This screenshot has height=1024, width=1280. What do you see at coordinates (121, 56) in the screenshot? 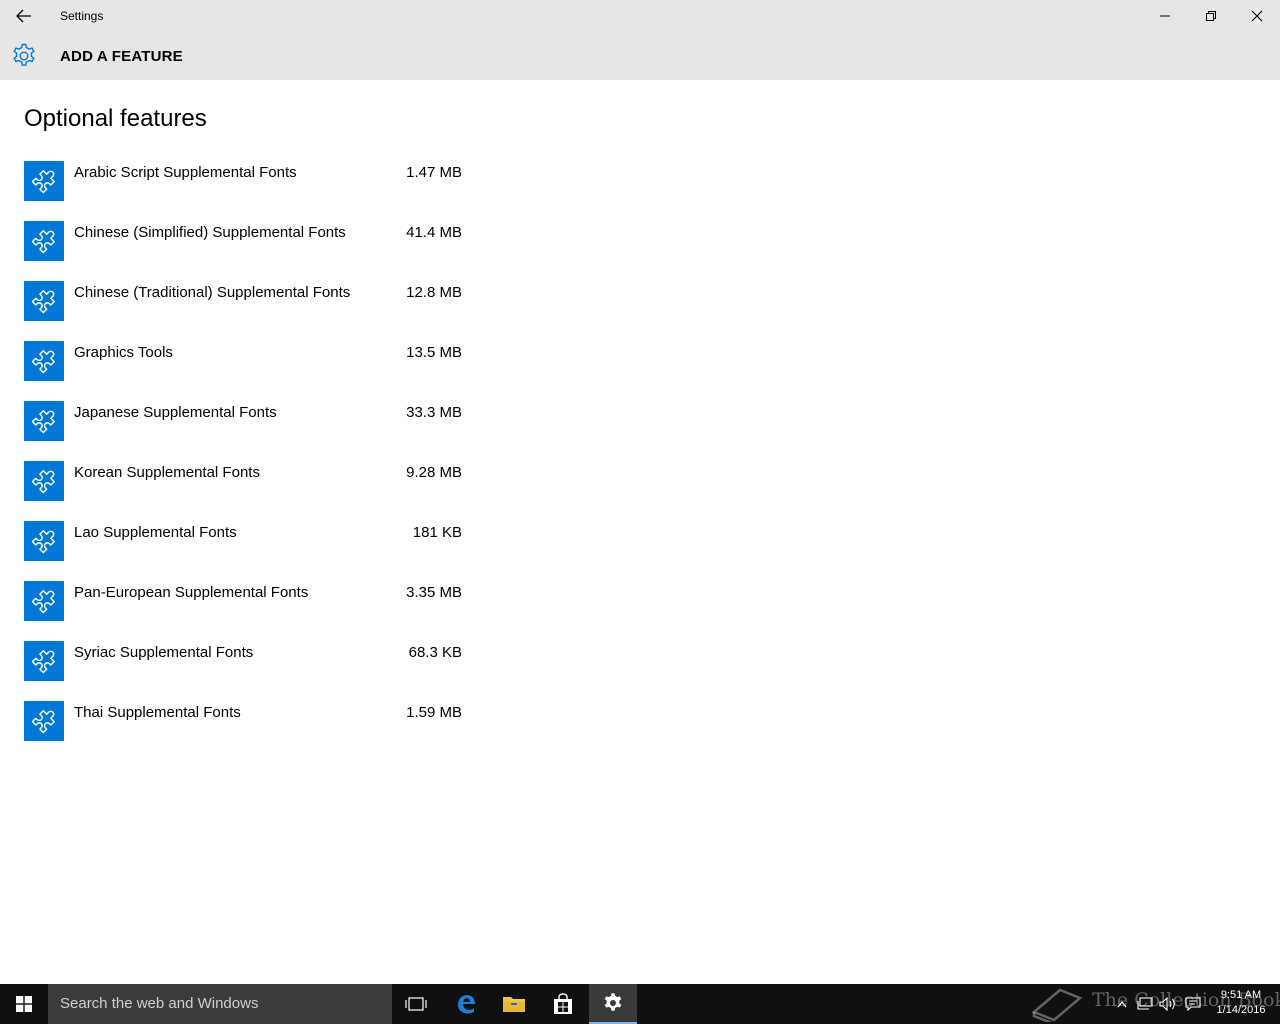
I see `header-title: ADD A FEATURE` at bounding box center [121, 56].